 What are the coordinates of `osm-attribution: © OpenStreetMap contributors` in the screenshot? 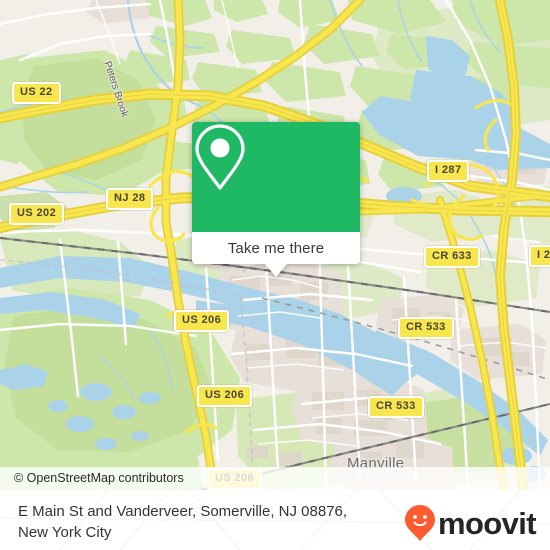 It's located at (275, 478).